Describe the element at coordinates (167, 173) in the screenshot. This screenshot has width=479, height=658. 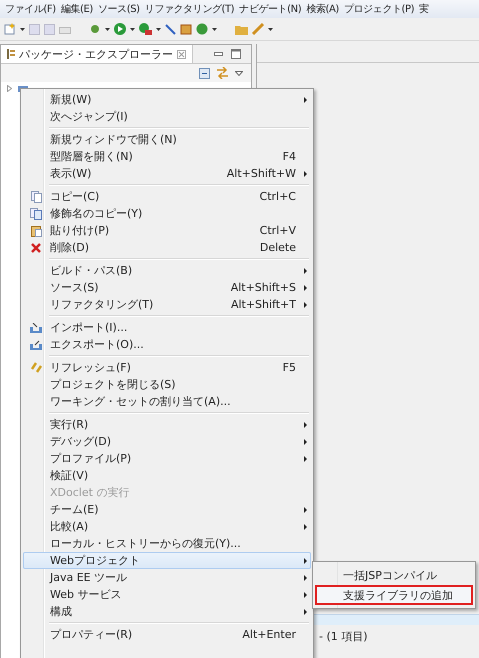
I see `menu-item: 表示(W) Alt+Shift+W` at that location.